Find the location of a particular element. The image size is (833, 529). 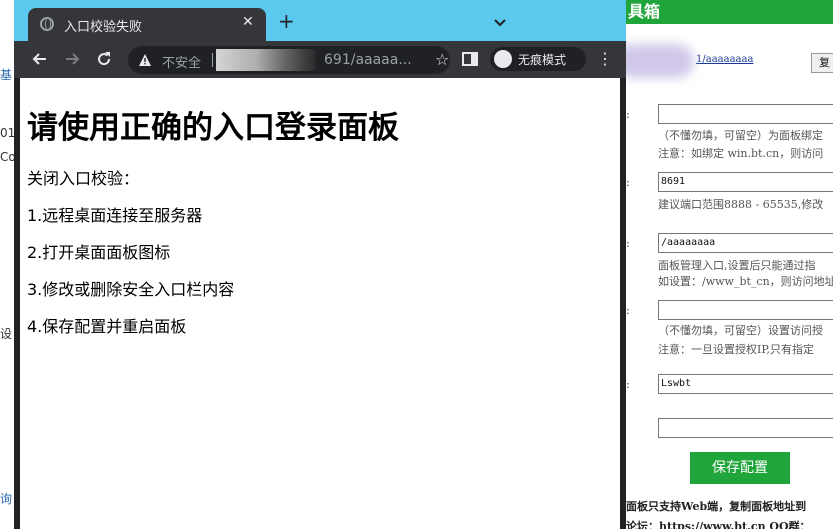

left-fragment: 询 is located at coordinates (6, 499).